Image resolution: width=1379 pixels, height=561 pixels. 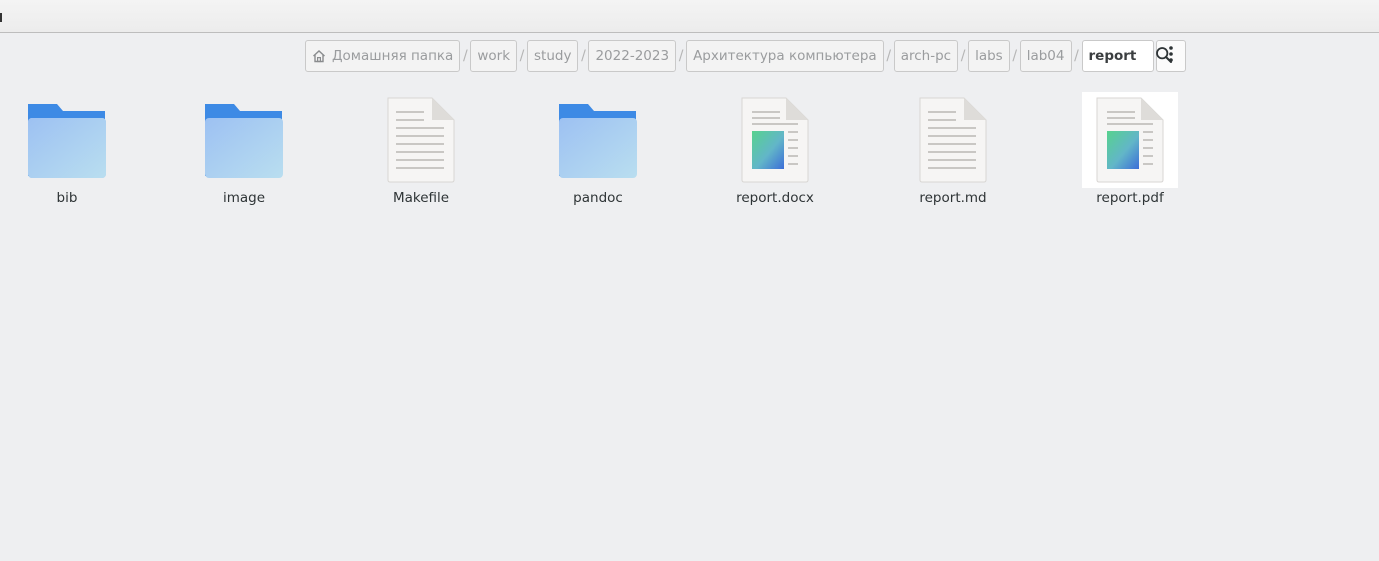 I want to click on breadcrumb-arch-pc: arch-pc, so click(x=926, y=56).